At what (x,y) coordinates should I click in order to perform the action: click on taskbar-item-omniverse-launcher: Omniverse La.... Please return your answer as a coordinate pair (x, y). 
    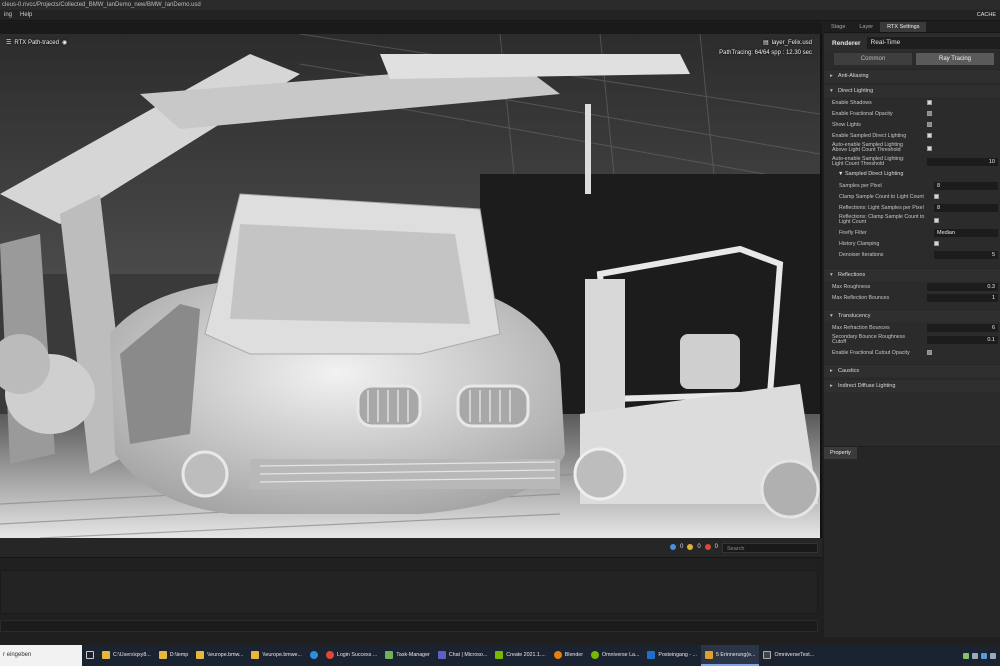
    Looking at the image, I should click on (615, 655).